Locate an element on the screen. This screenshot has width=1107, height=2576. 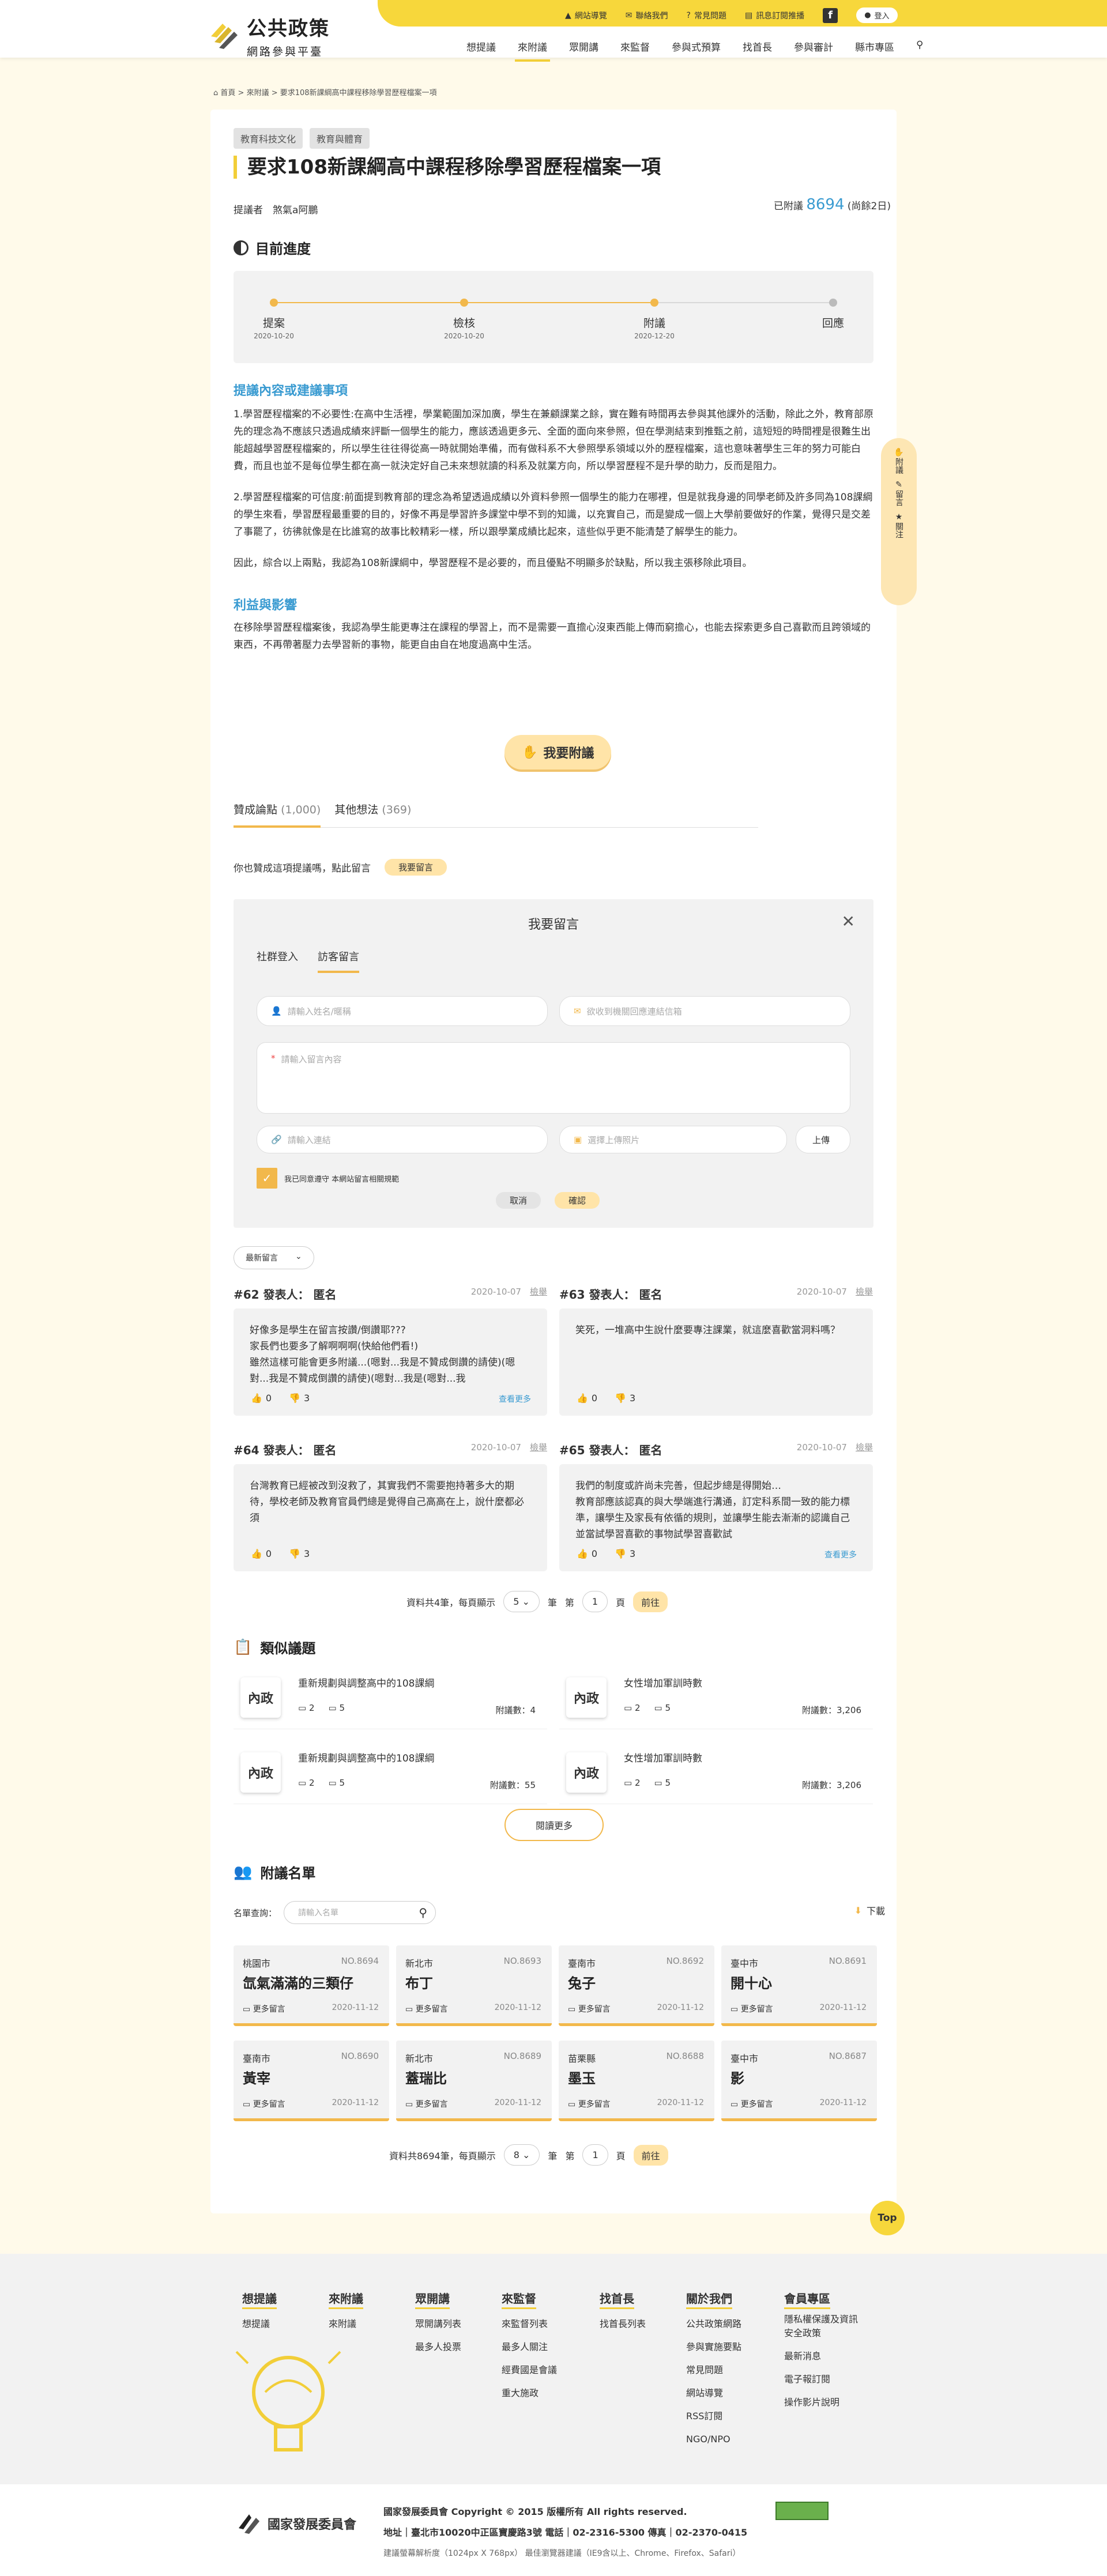
tab-social-login: 社群登入 is located at coordinates (277, 961).